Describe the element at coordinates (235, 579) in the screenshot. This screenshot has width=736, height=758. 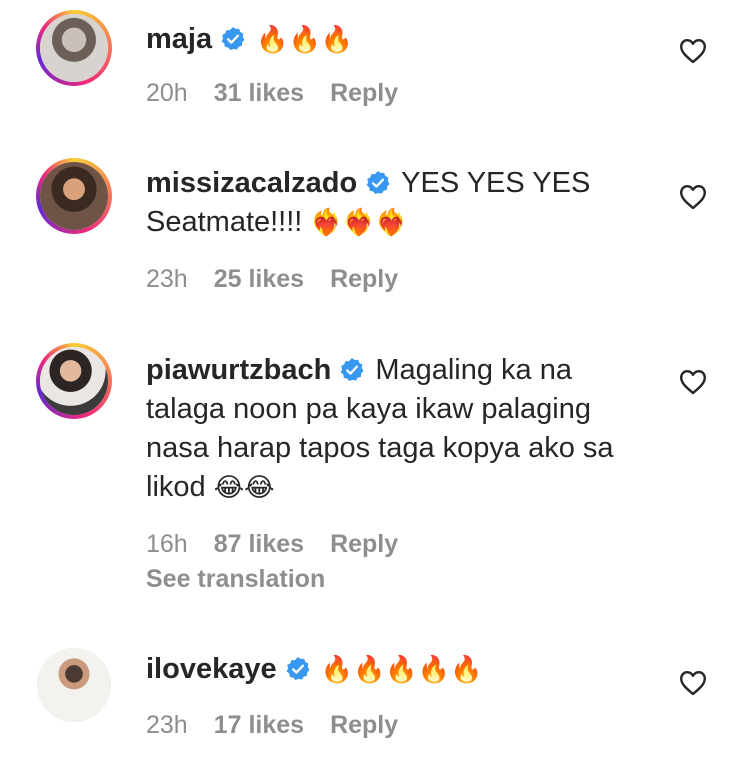
I see `see-translation-link: See translation` at that location.